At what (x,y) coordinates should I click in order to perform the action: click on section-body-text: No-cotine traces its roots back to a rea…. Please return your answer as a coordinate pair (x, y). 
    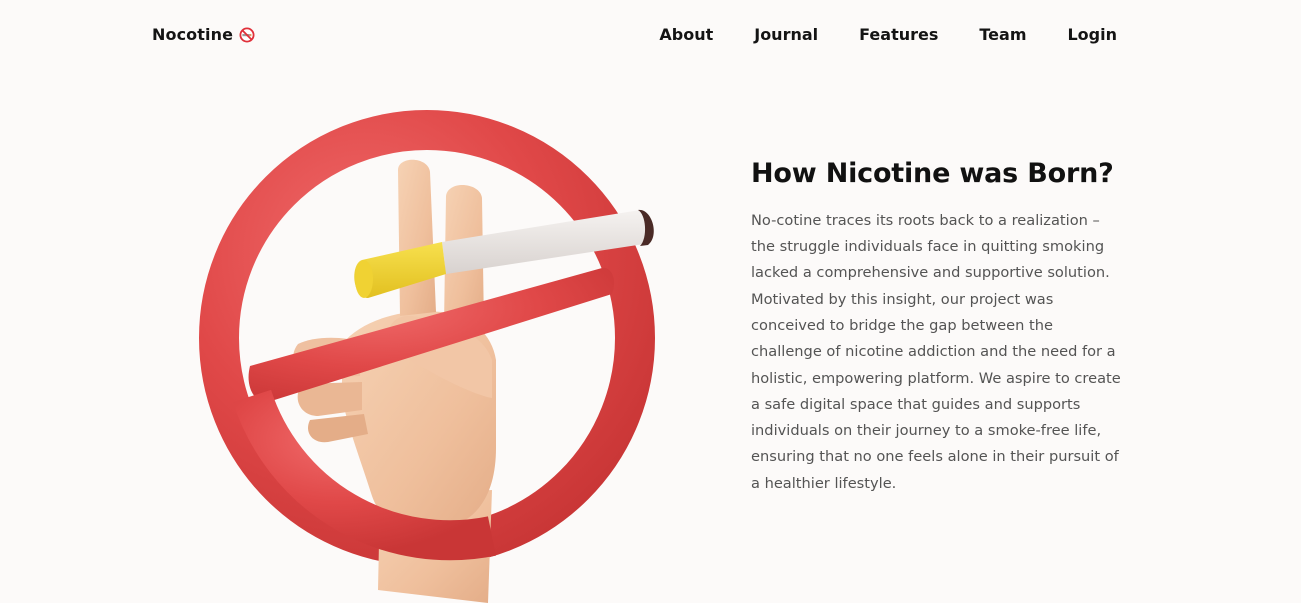
    Looking at the image, I should click on (936, 351).